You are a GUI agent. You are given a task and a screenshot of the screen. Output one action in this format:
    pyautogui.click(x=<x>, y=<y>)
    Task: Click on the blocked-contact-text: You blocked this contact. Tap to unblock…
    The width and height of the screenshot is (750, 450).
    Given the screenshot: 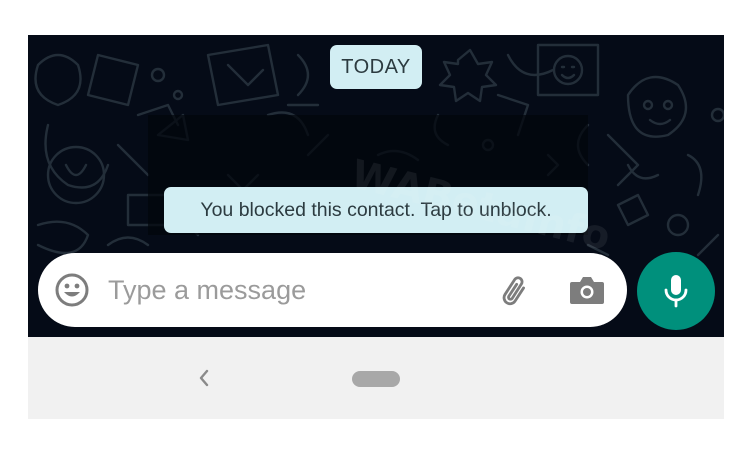 What is the action you would take?
    pyautogui.click(x=376, y=209)
    